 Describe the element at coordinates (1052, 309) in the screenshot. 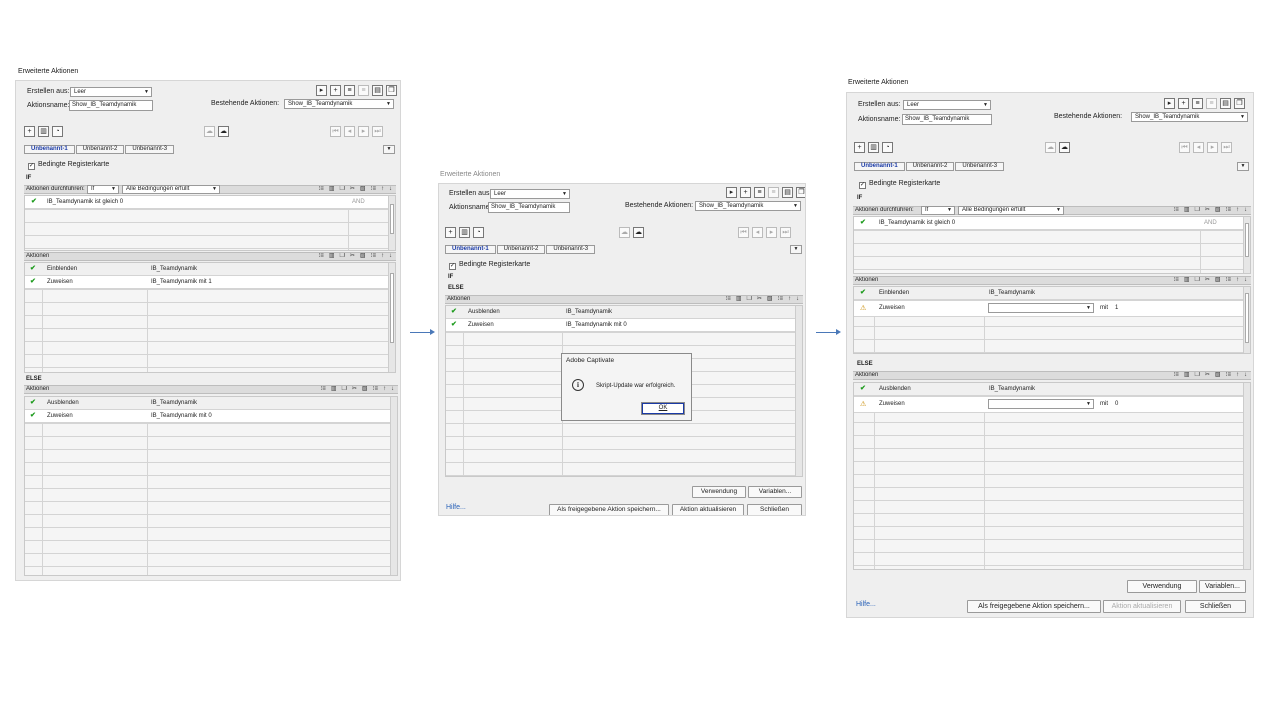

I see `table-row: ⚠ Zuweisen ▼ mit 1` at that location.